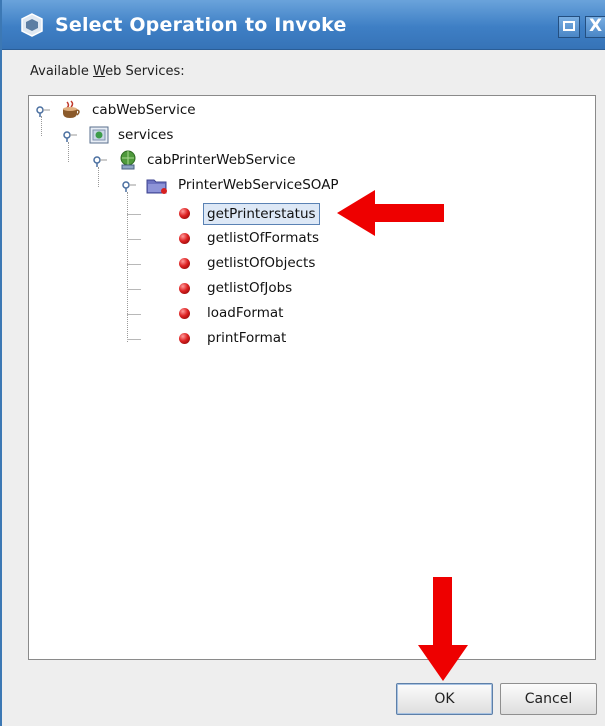 This screenshot has width=605, height=726. What do you see at coordinates (156, 186) in the screenshot?
I see `folder-icon` at bounding box center [156, 186].